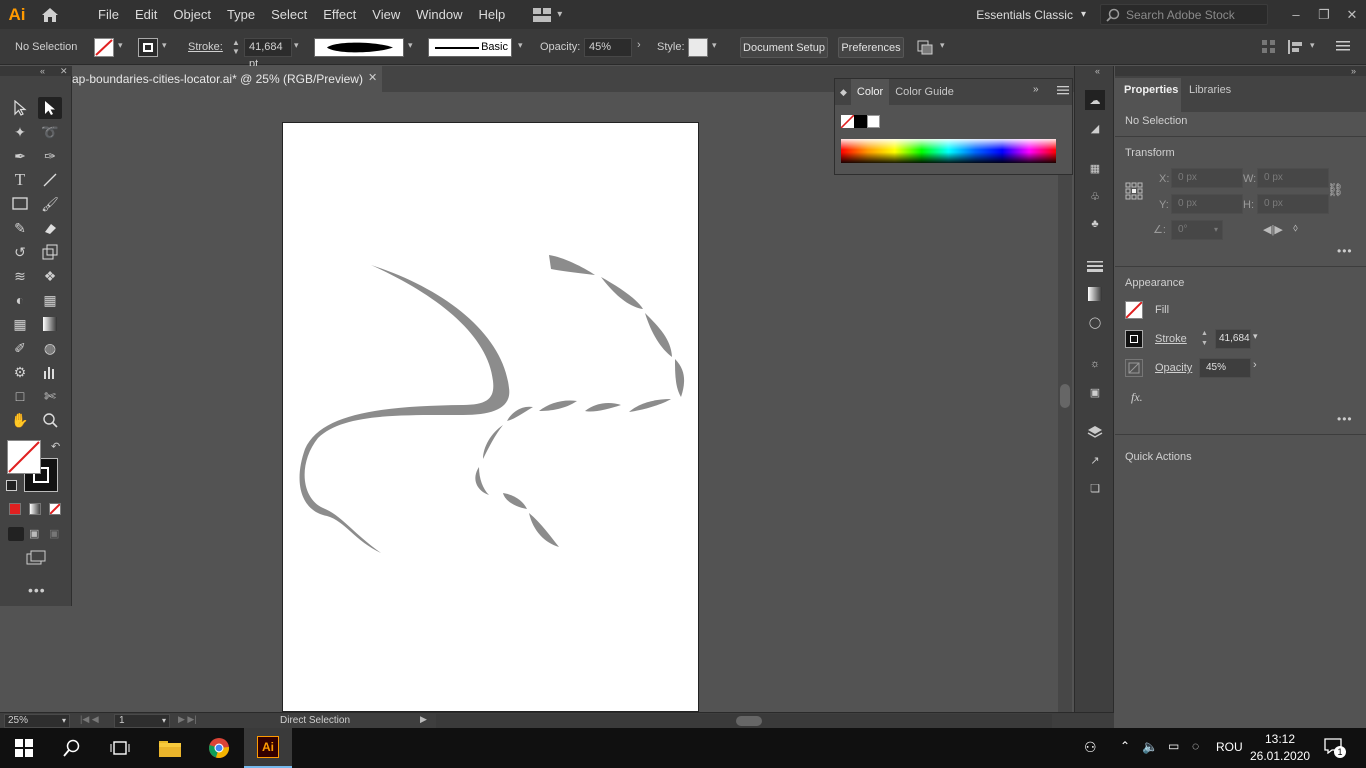  Describe the element at coordinates (89, 719) in the screenshot. I see `first-artboard-icon: |◀ ◀` at that location.